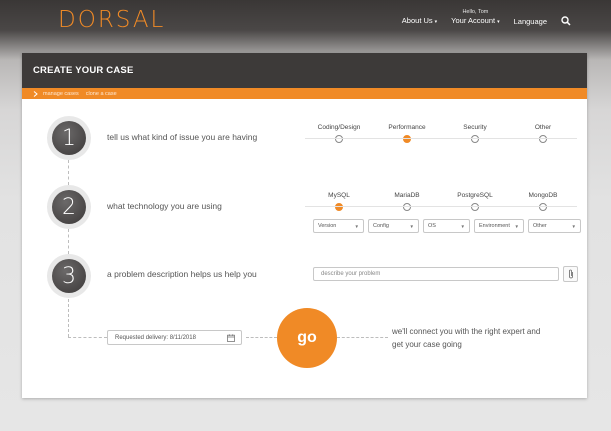 This screenshot has width=611, height=431. What do you see at coordinates (339, 133) in the screenshot?
I see `option-coding-design: Coding/Design` at bounding box center [339, 133].